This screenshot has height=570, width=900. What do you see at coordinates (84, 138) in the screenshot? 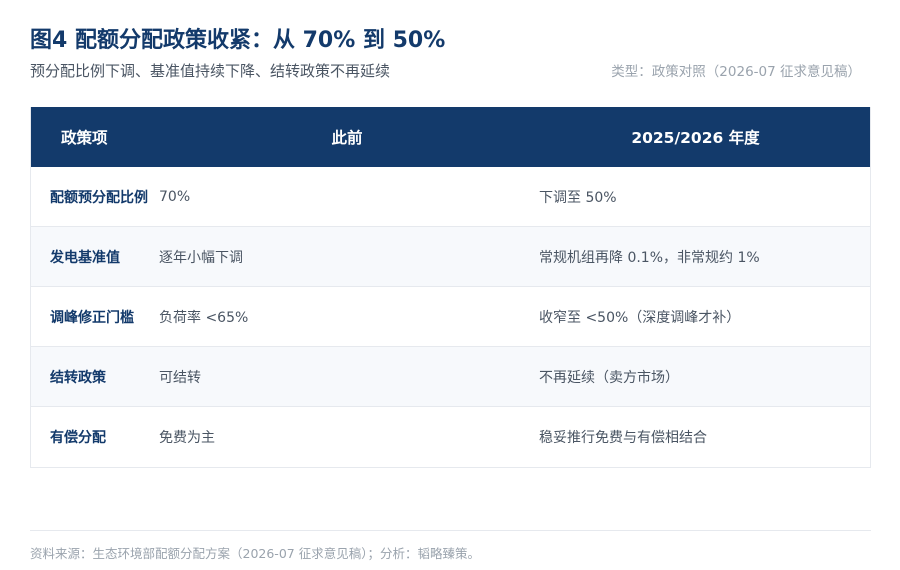
I see `column-header-policy: 政策项` at bounding box center [84, 138].